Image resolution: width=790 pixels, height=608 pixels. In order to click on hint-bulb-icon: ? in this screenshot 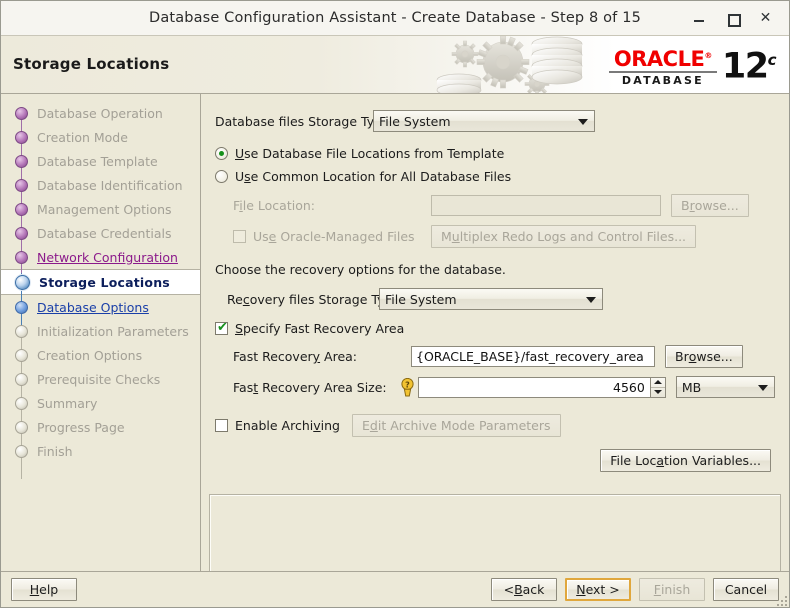, I will do `click(407, 386)`.